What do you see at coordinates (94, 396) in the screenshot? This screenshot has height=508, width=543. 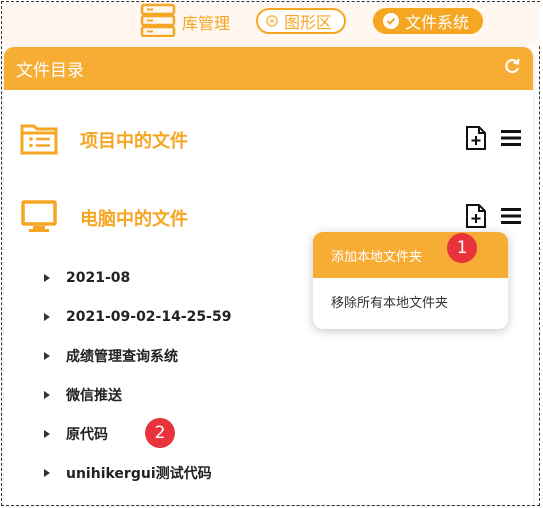 I see `tree-item-label: 微信推送` at bounding box center [94, 396].